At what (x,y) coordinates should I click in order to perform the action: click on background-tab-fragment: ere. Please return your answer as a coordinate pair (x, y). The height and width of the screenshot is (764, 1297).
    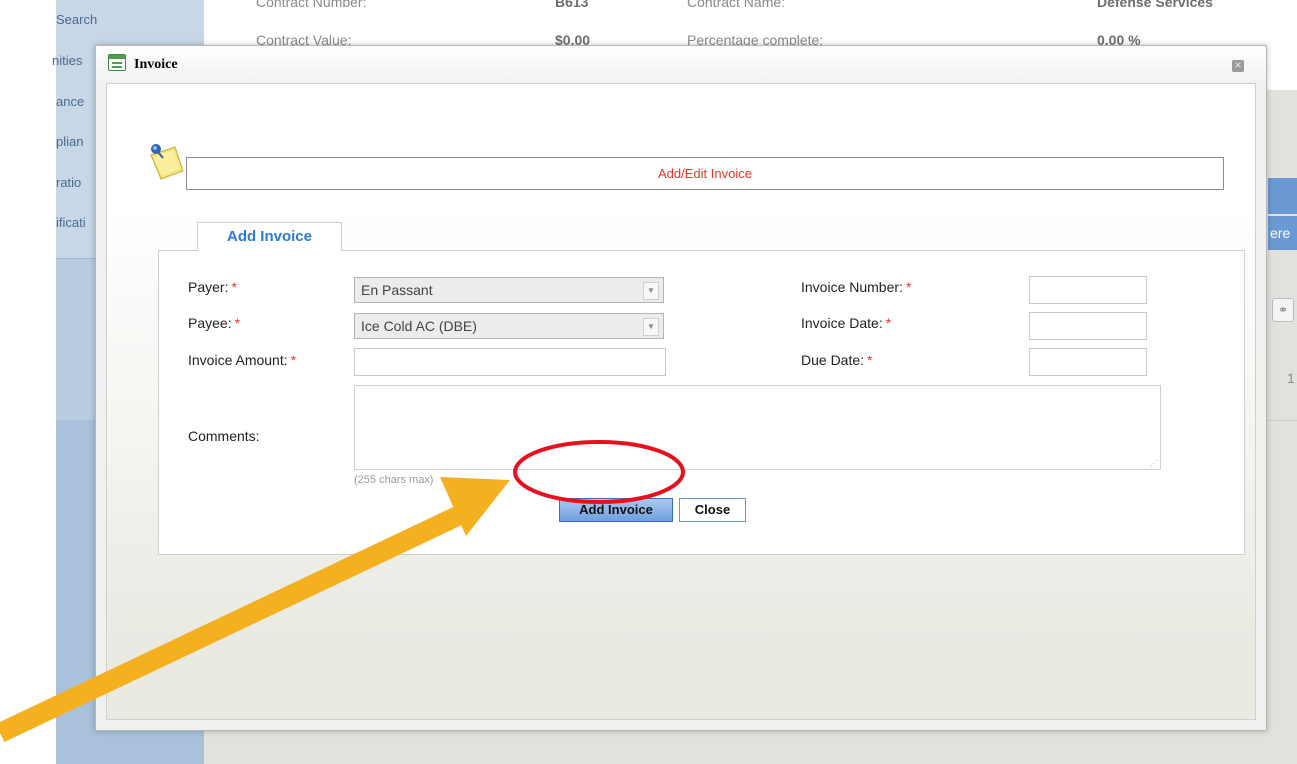
    Looking at the image, I should click on (1282, 233).